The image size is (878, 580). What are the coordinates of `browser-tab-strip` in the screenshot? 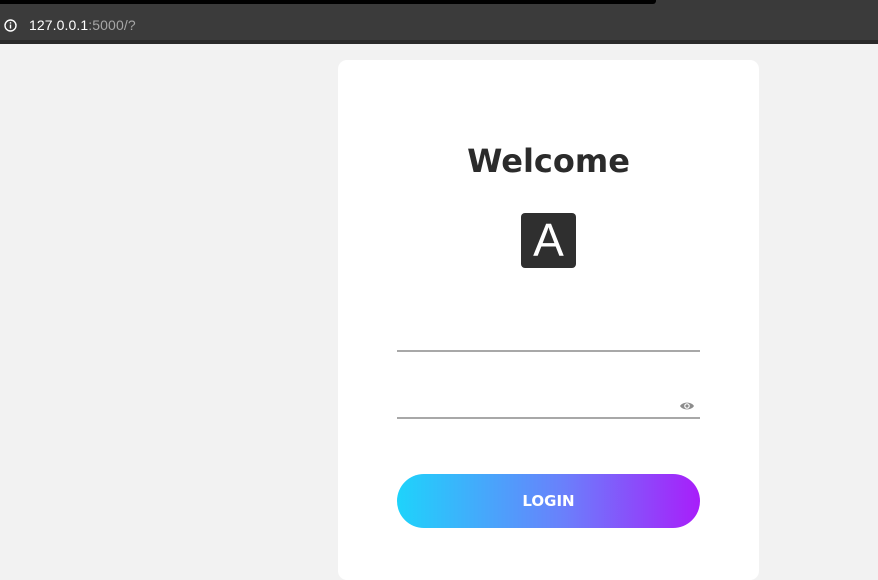 It's located at (439, 5).